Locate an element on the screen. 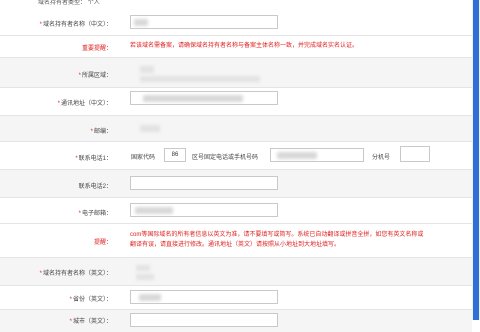  important-tip-label: 重要提醒： is located at coordinates (96, 49).